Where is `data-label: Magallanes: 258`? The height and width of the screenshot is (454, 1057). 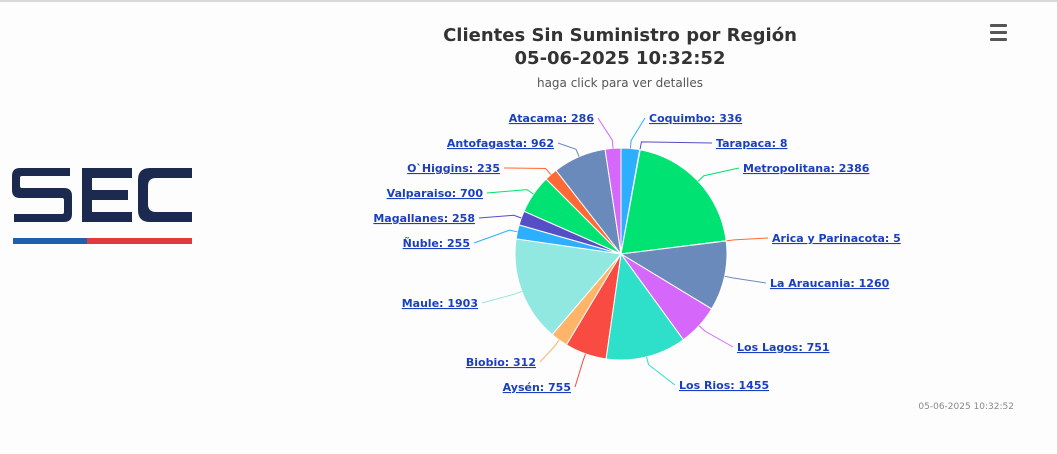 data-label: Magallanes: 258 is located at coordinates (424, 218).